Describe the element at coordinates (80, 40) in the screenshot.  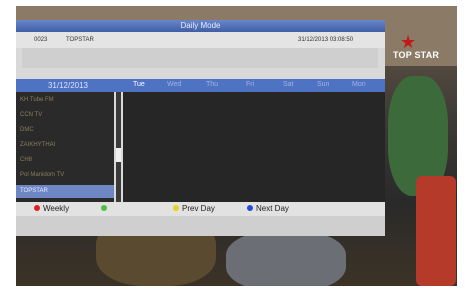
I see `channel-name: TOPSTAR` at that location.